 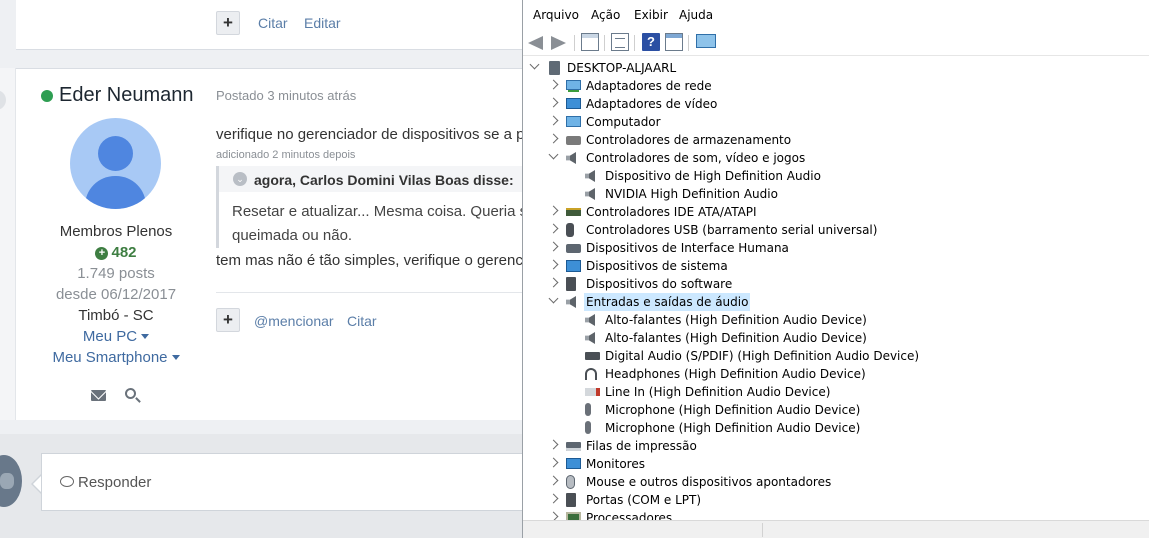 What do you see at coordinates (836, 302) in the screenshot?
I see `device-category: Entradas e saídas de áudio` at bounding box center [836, 302].